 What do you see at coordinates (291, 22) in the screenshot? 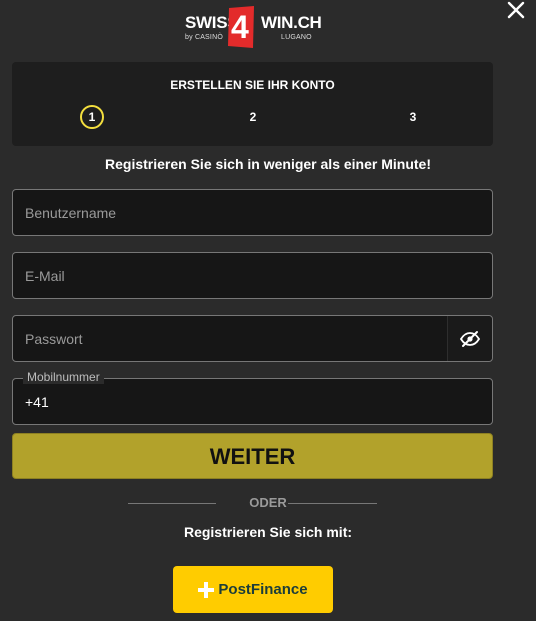
I see `logo-word-right: WIN.CH` at bounding box center [291, 22].